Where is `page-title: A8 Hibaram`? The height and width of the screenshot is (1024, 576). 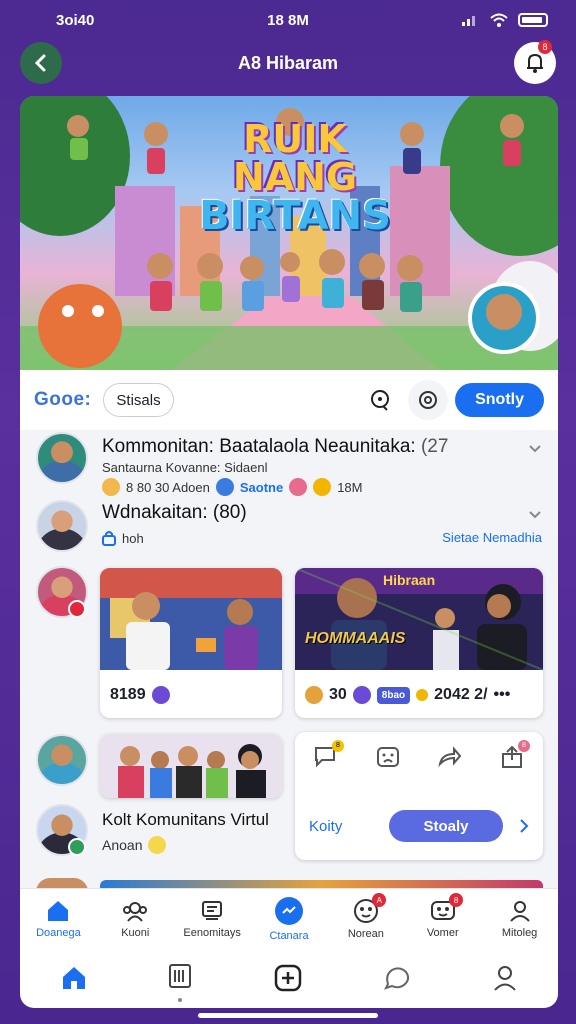 page-title: A8 Hibaram is located at coordinates (288, 62).